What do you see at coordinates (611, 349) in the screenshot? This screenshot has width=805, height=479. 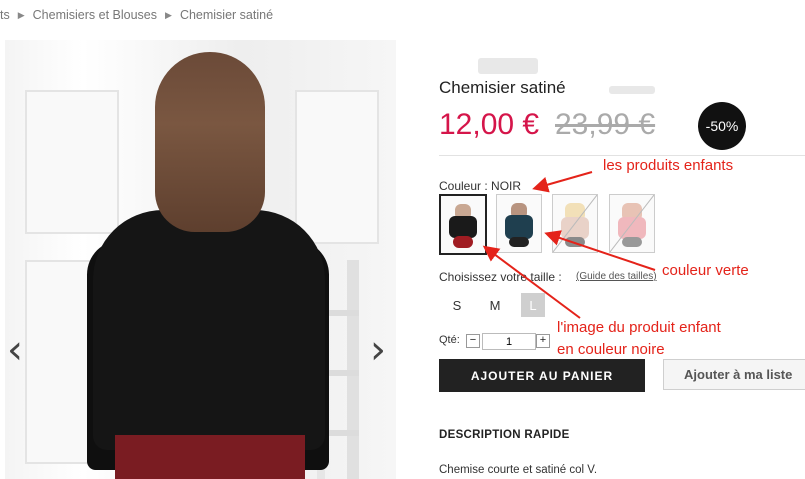 I see `annotation-image-line2: en couleur noire` at bounding box center [611, 349].